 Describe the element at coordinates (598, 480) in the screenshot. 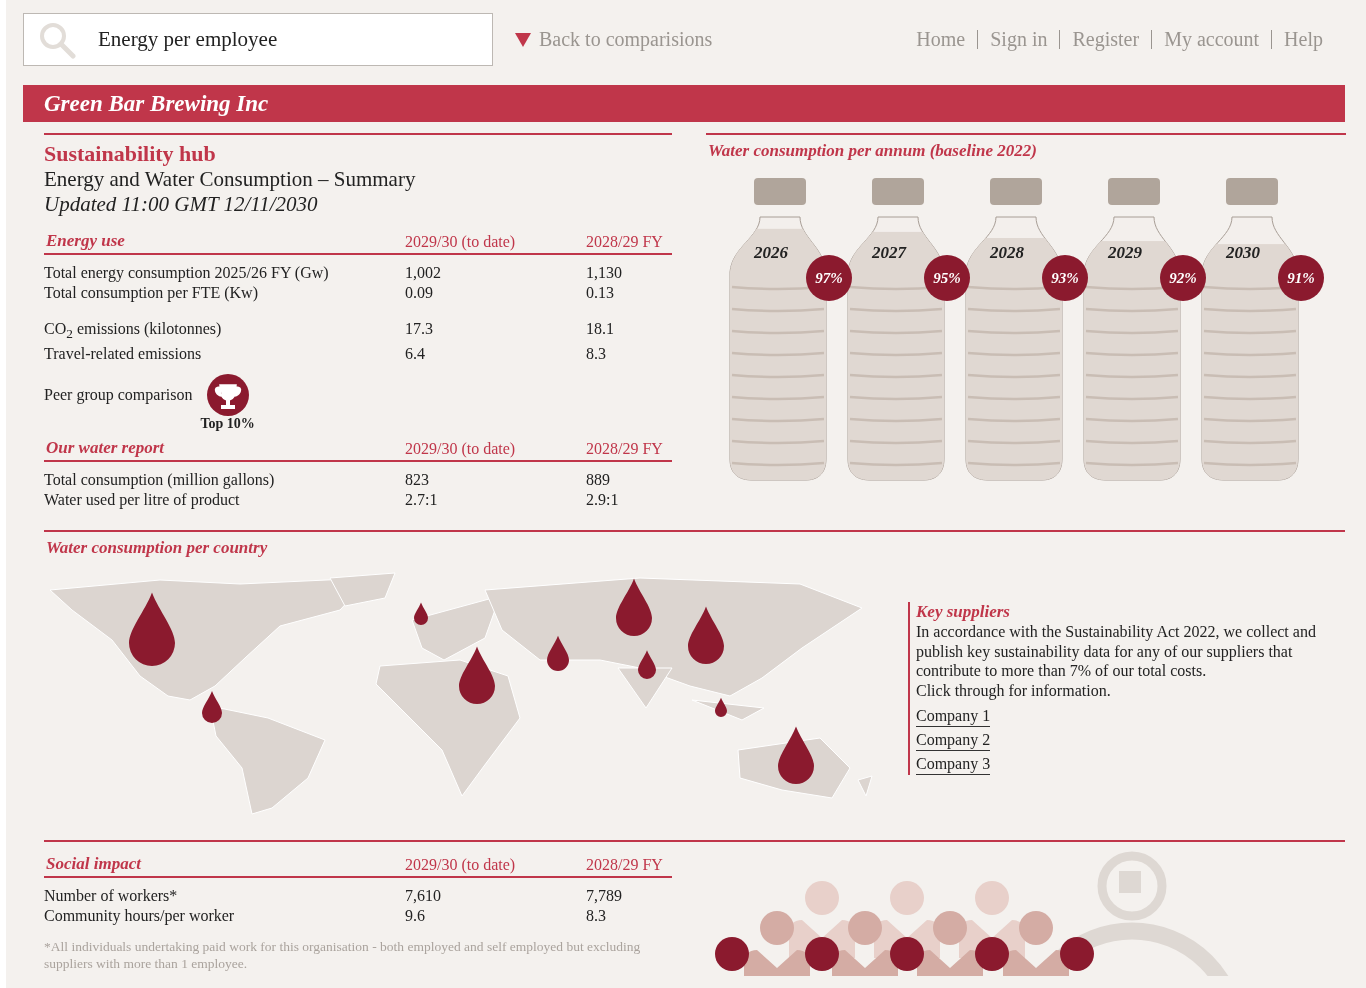

I see `table-cell-text: 889` at that location.